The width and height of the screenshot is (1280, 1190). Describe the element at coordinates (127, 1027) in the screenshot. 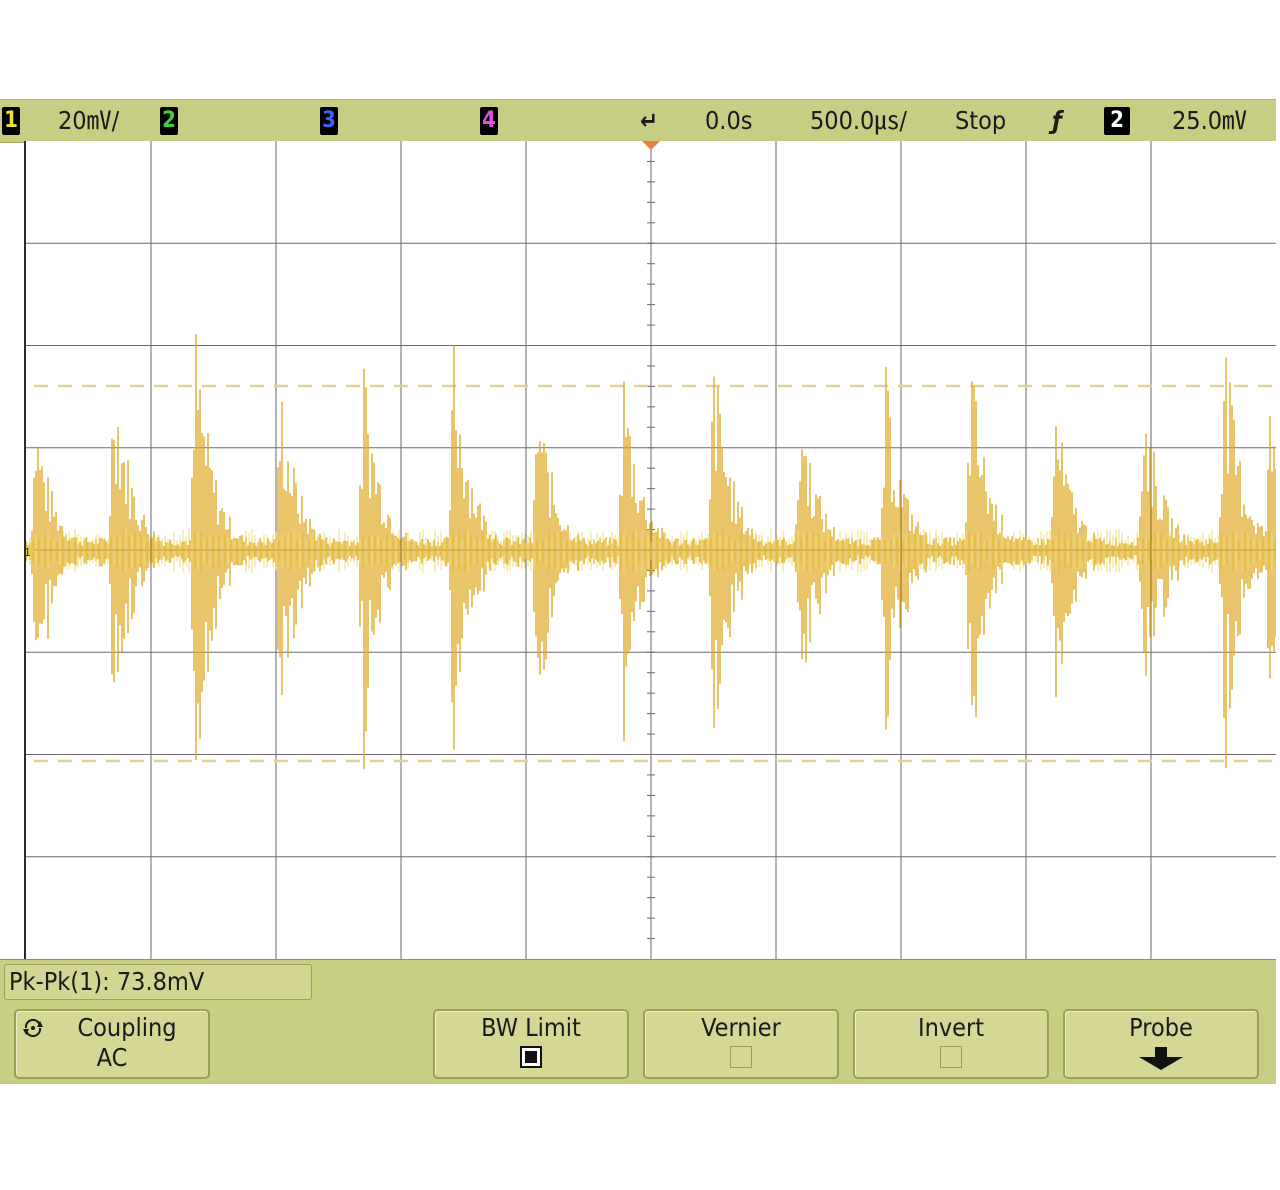

I see `coupling-label: Coupling` at that location.